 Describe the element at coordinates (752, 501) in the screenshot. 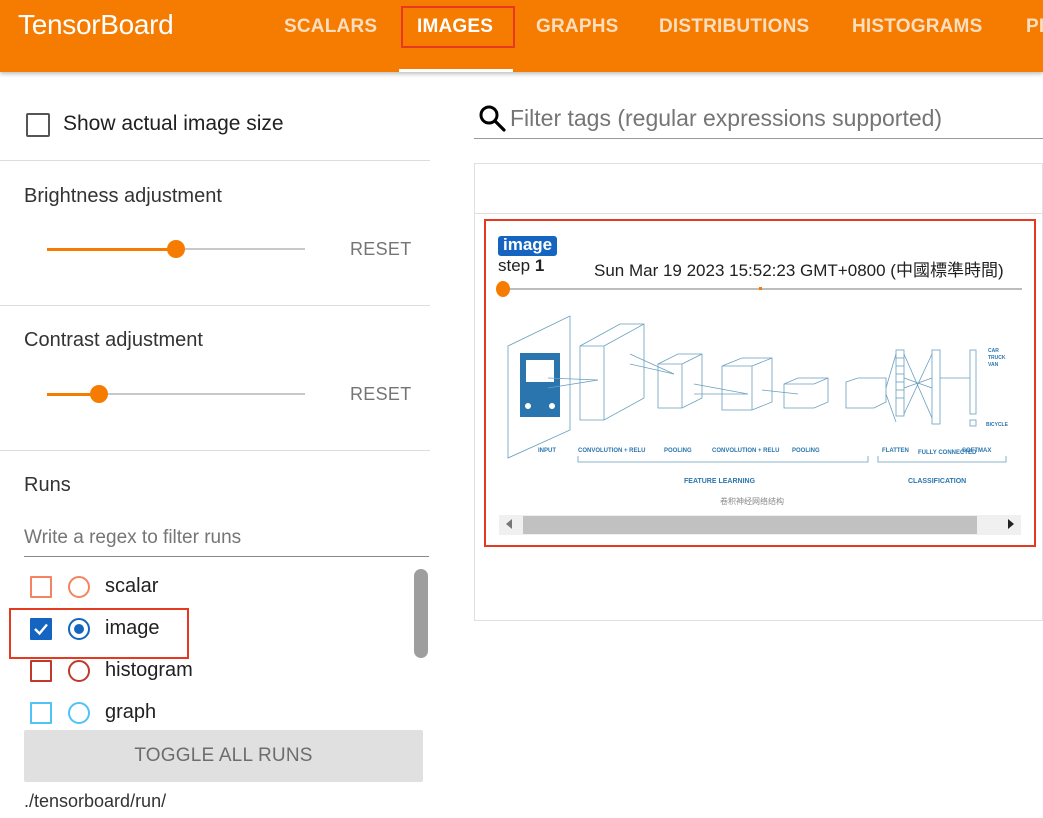

I see `img-caption: 卷积神经网络结构` at that location.